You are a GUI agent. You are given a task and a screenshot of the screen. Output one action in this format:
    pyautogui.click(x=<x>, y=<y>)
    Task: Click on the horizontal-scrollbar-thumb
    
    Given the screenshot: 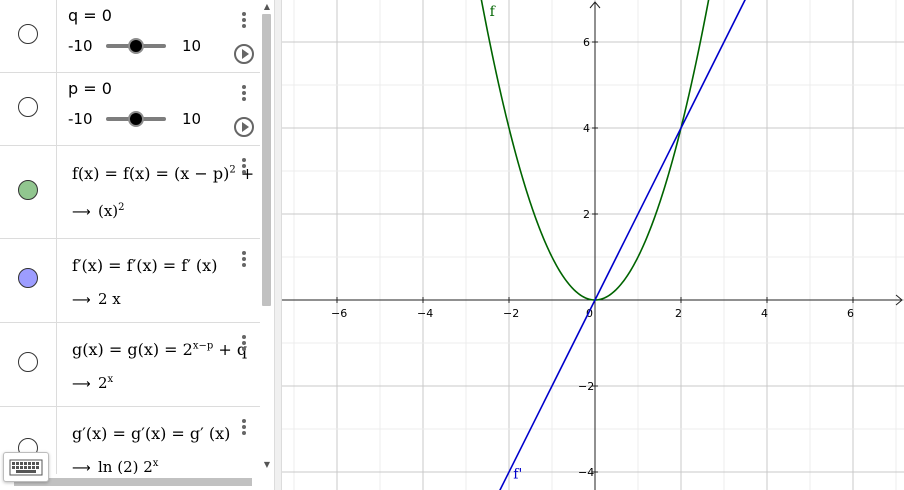 What is the action you would take?
    pyautogui.click(x=133, y=482)
    